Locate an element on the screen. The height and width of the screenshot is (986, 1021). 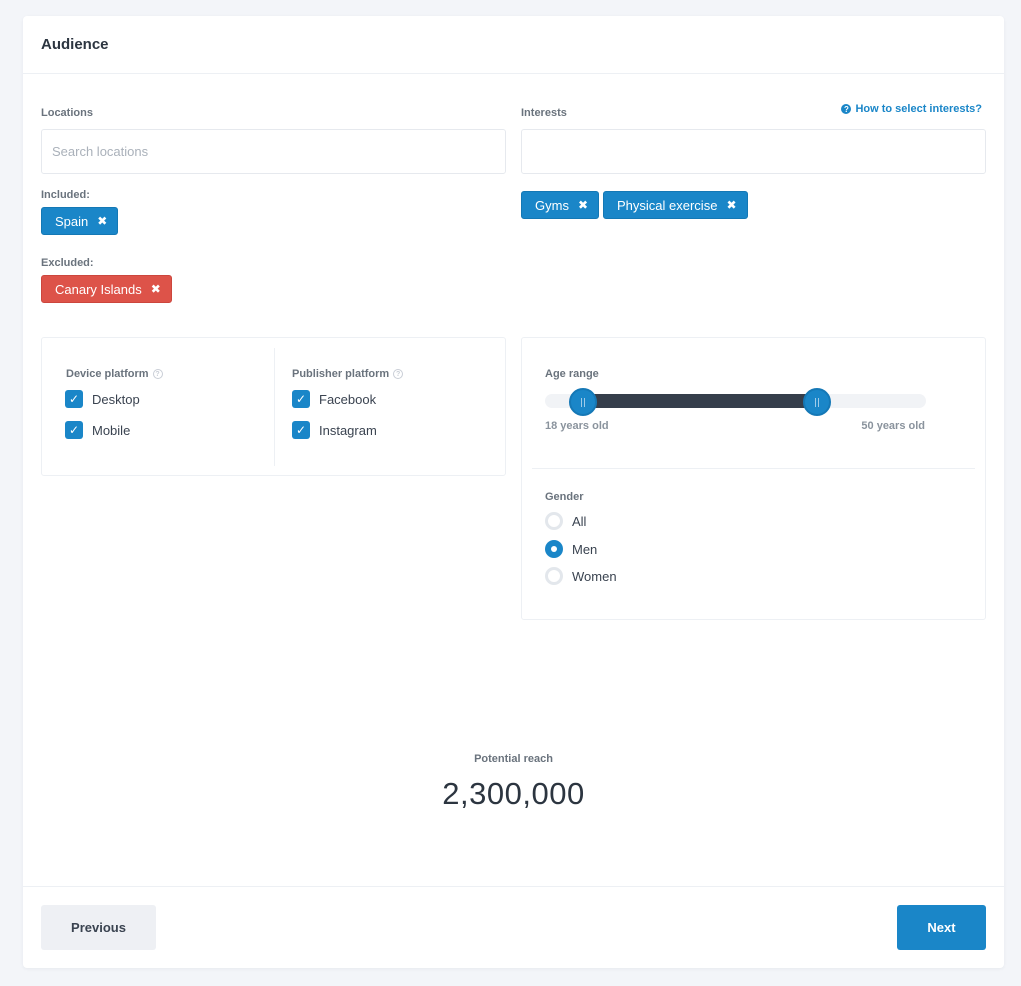
column-divider is located at coordinates (274, 407).